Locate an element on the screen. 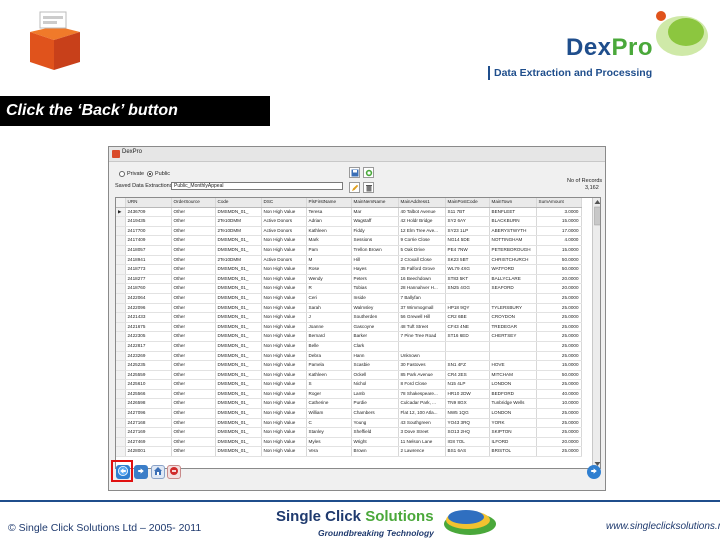  table-cell: 37 Wimmogmall is located at coordinates (422, 308).